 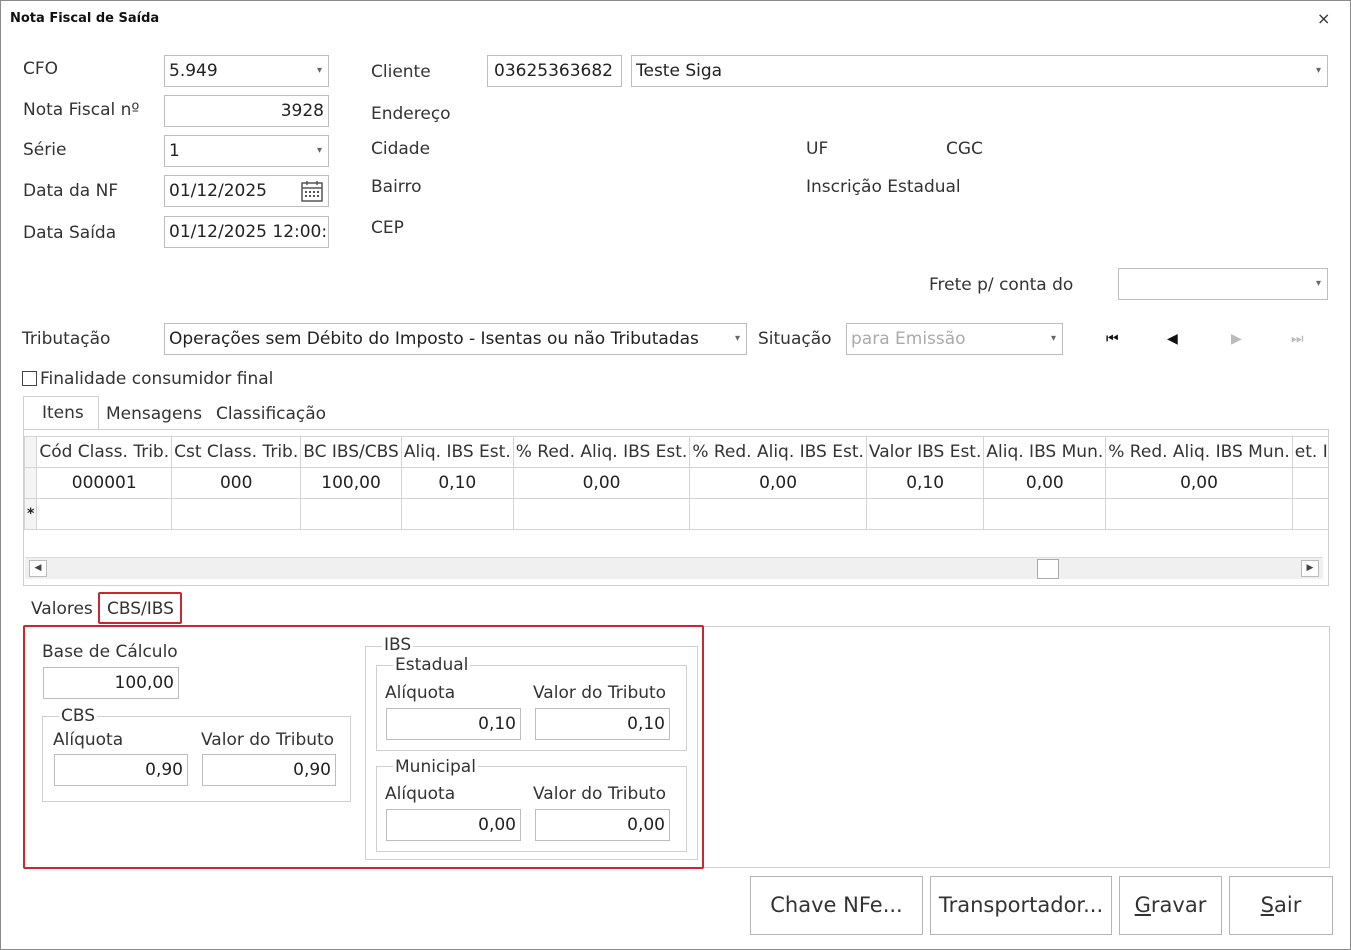 What do you see at coordinates (246, 71) in the screenshot?
I see `cfo-select: 5.949 ▾` at bounding box center [246, 71].